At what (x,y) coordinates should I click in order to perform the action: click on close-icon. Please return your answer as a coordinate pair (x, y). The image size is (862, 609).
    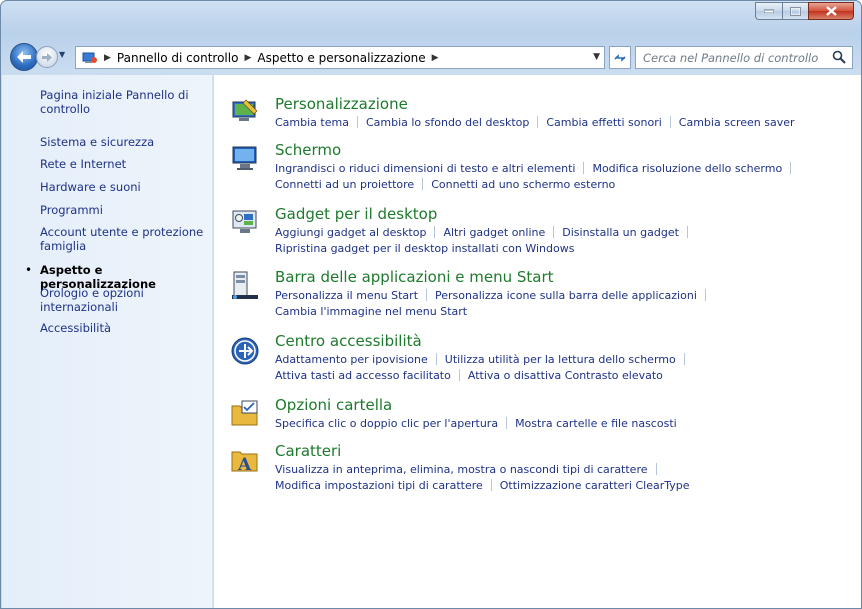
    Looking at the image, I should click on (831, 11).